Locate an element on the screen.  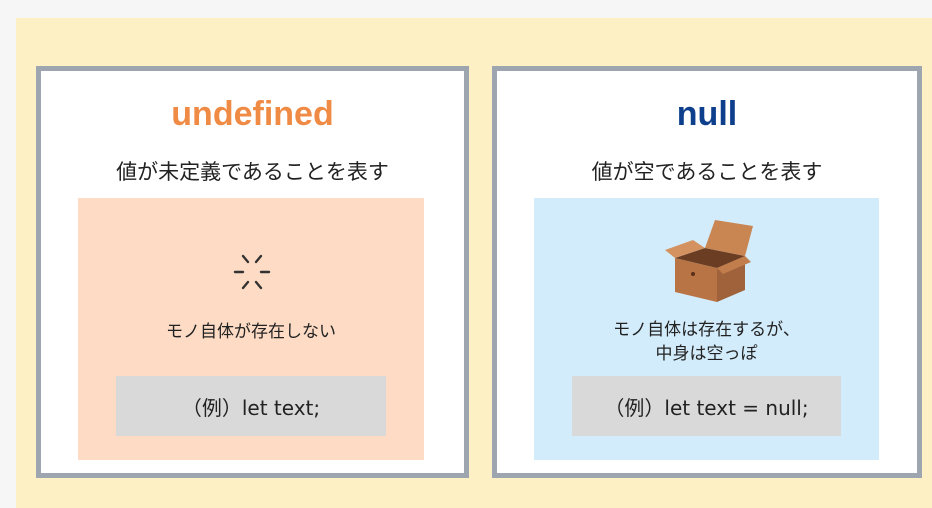
undefined-subtitle: 値が未定義であることを表す is located at coordinates (252, 172).